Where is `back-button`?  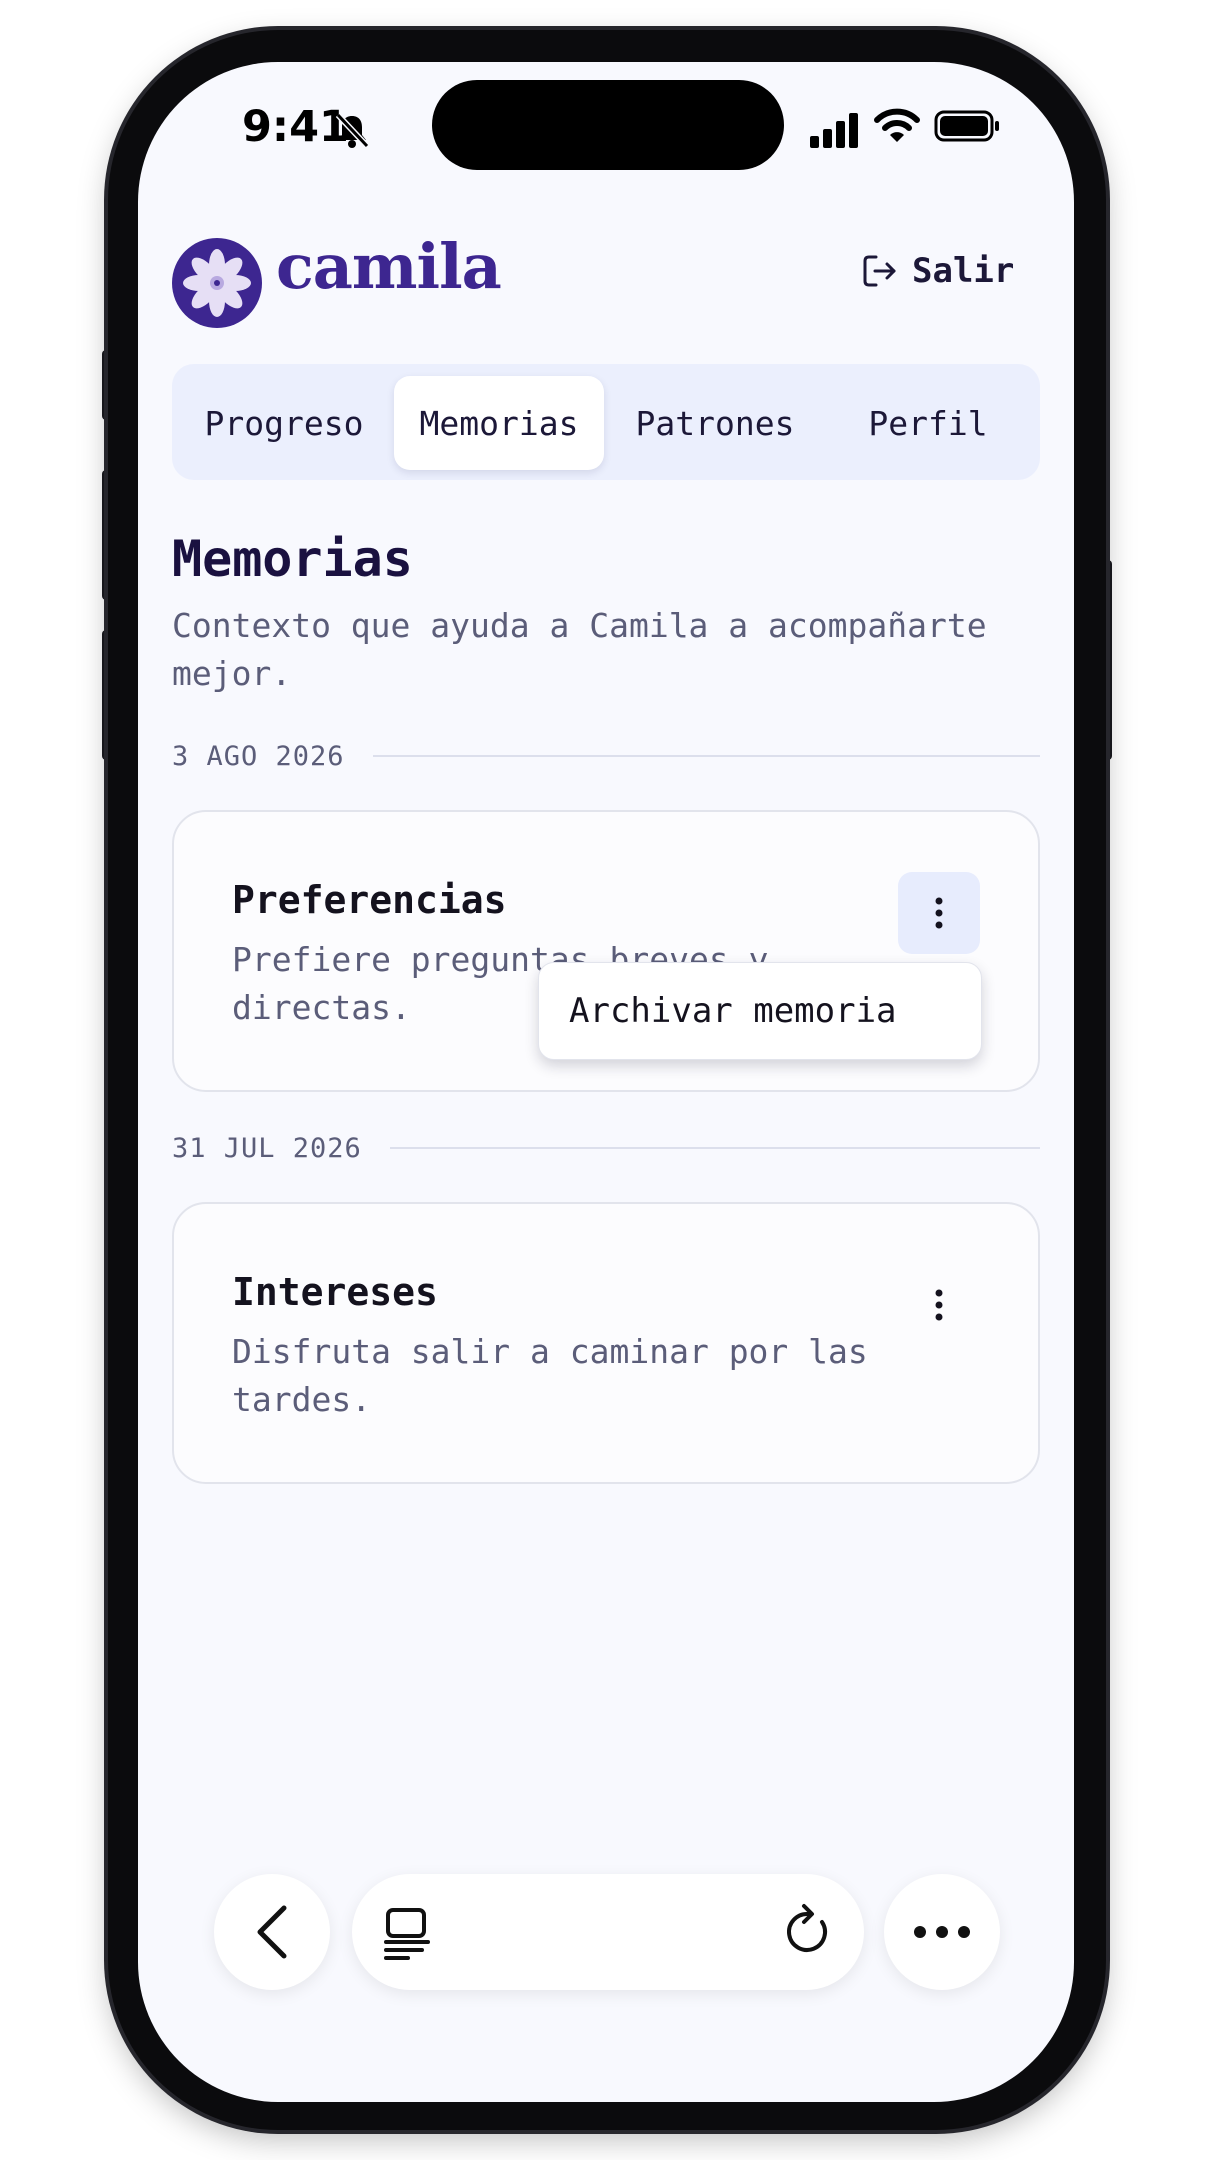
back-button is located at coordinates (272, 1932).